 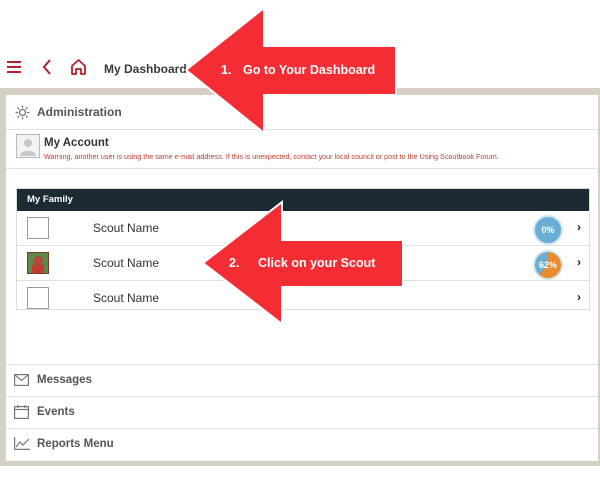 I want to click on callout-1-text: Go to Your Dashboard, so click(x=309, y=70).